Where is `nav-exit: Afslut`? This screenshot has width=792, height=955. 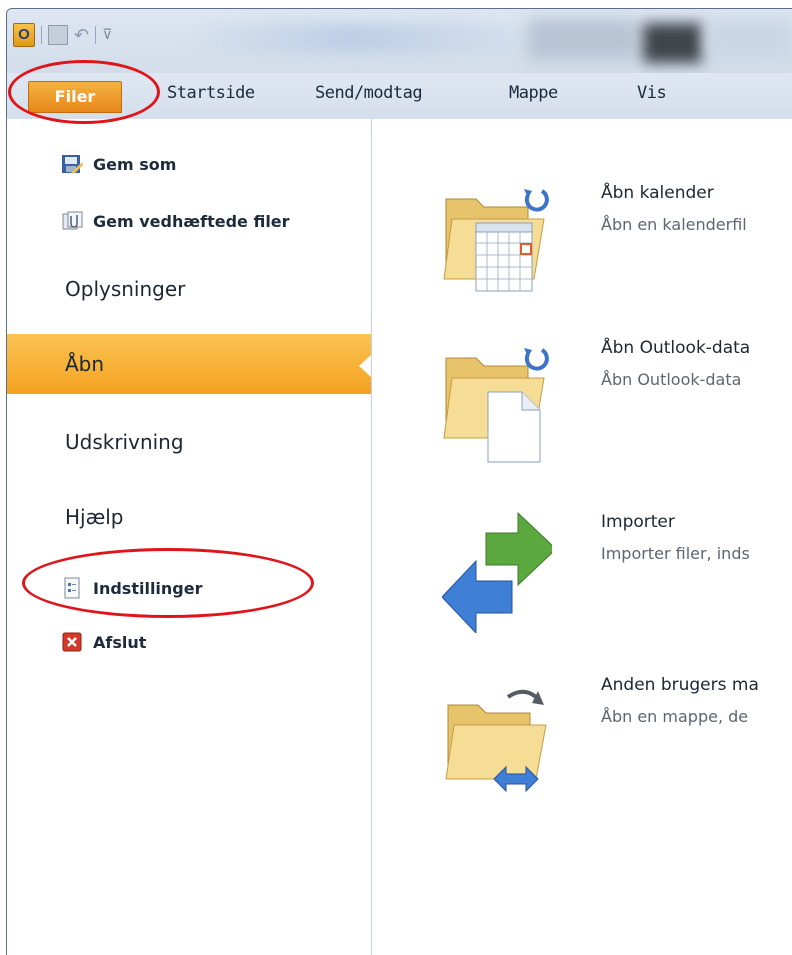 nav-exit: Afslut is located at coordinates (103, 642).